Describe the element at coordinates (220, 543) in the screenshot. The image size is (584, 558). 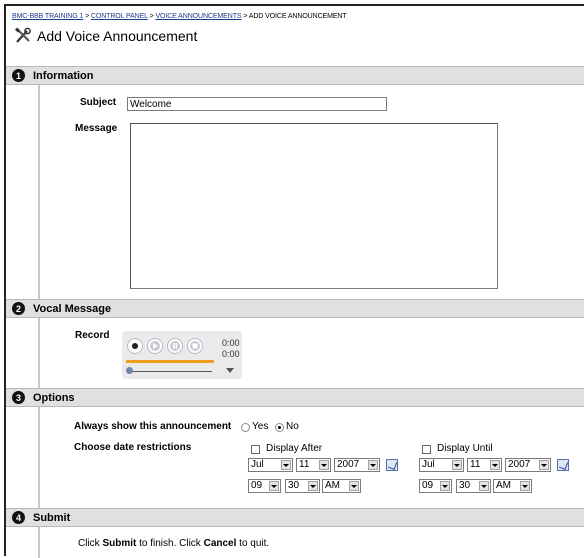
I see `cancel-word: Cancel` at that location.